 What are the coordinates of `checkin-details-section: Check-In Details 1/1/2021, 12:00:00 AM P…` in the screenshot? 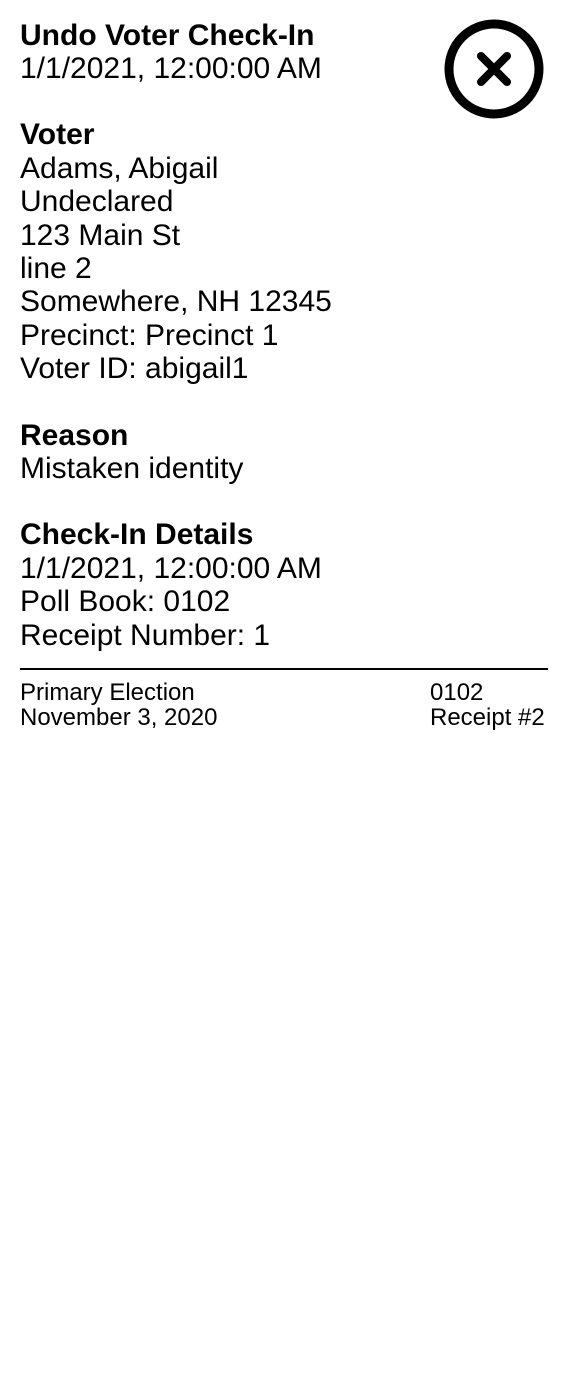 It's located at (284, 585).